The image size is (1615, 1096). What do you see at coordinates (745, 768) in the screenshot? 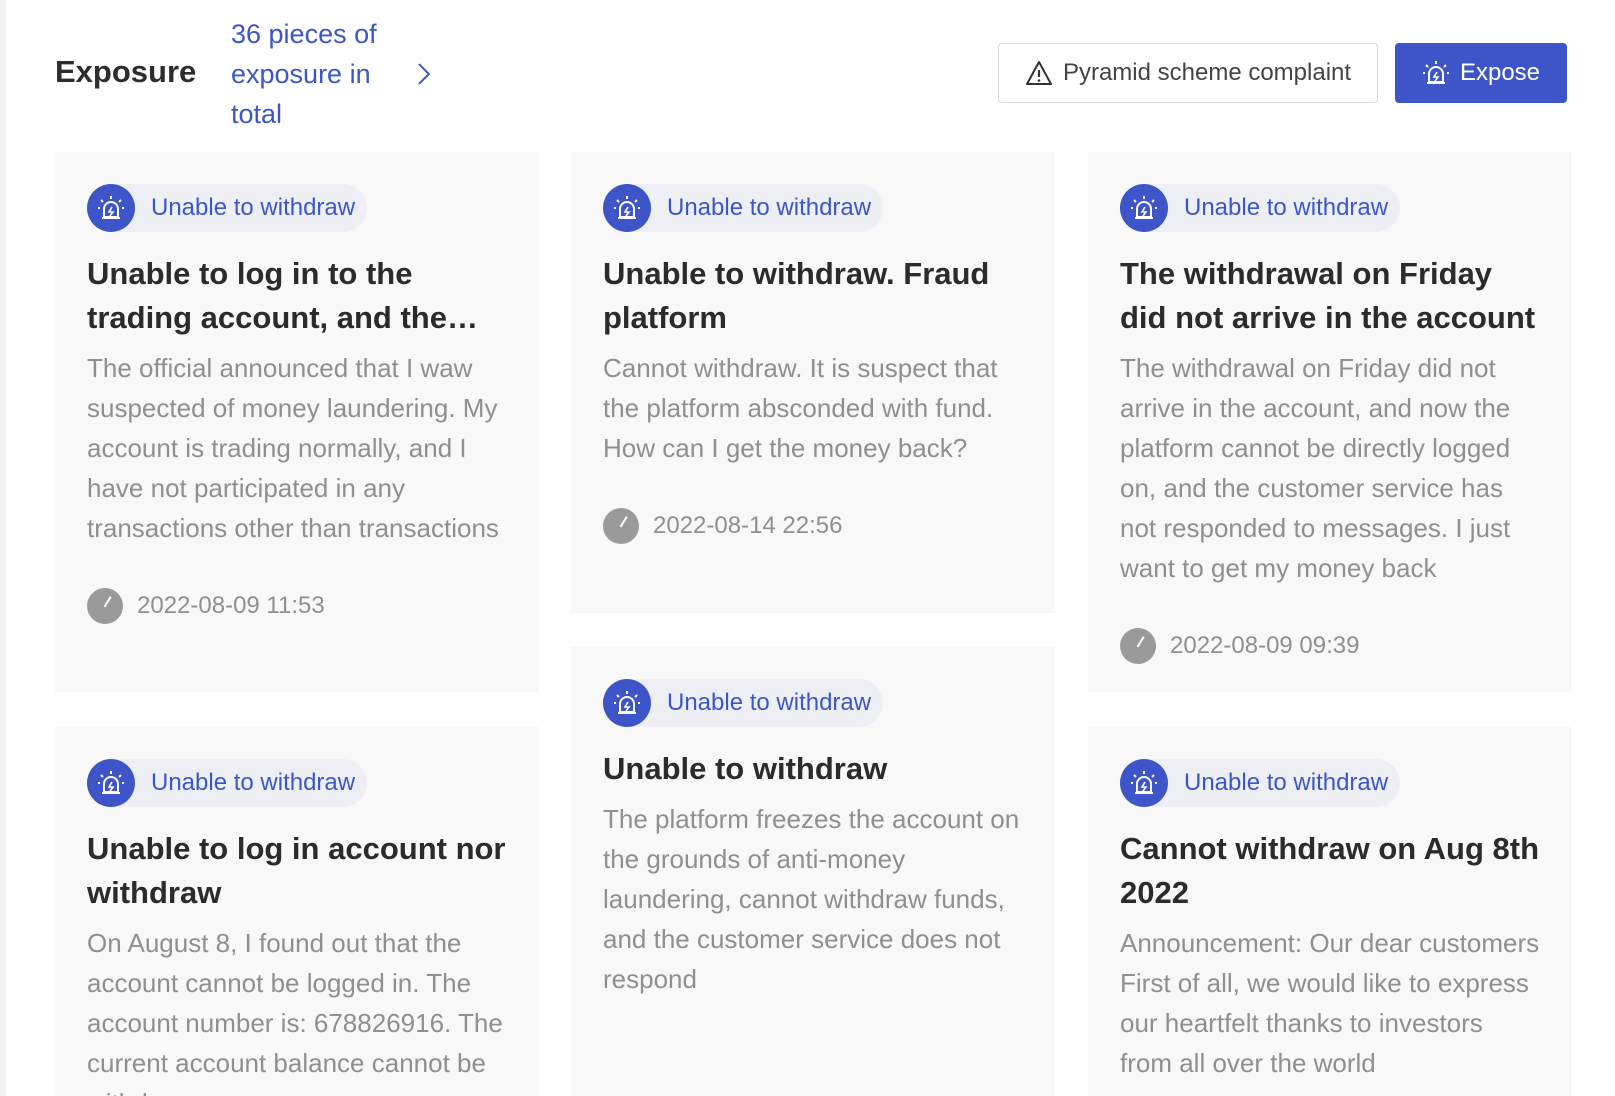
I see `card-title: Unable to withdraw` at bounding box center [745, 768].